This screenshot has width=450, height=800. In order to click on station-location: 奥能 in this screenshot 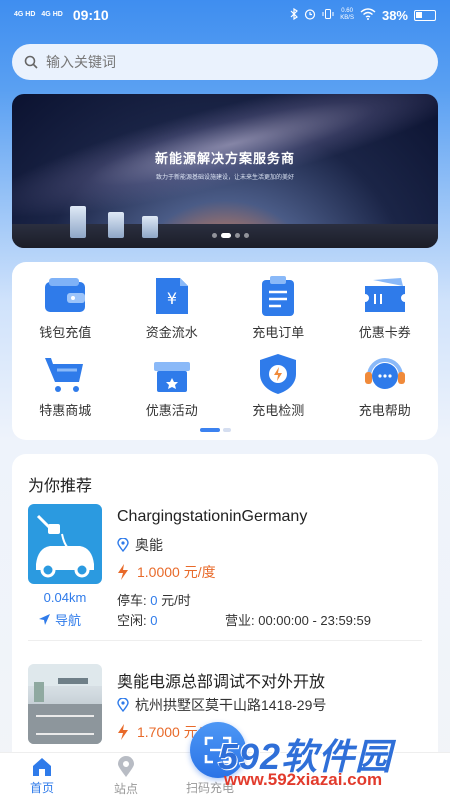, I will do `click(140, 545)`.